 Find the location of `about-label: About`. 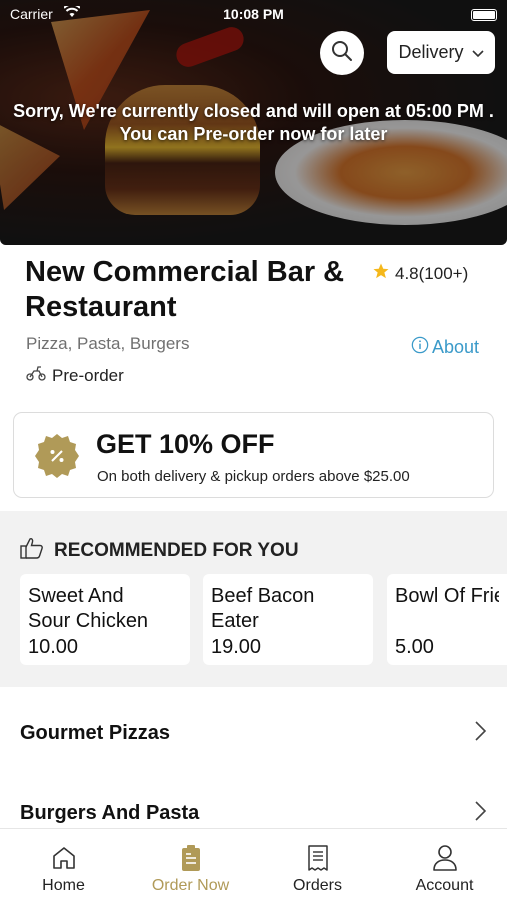

about-label: About is located at coordinates (456, 347).